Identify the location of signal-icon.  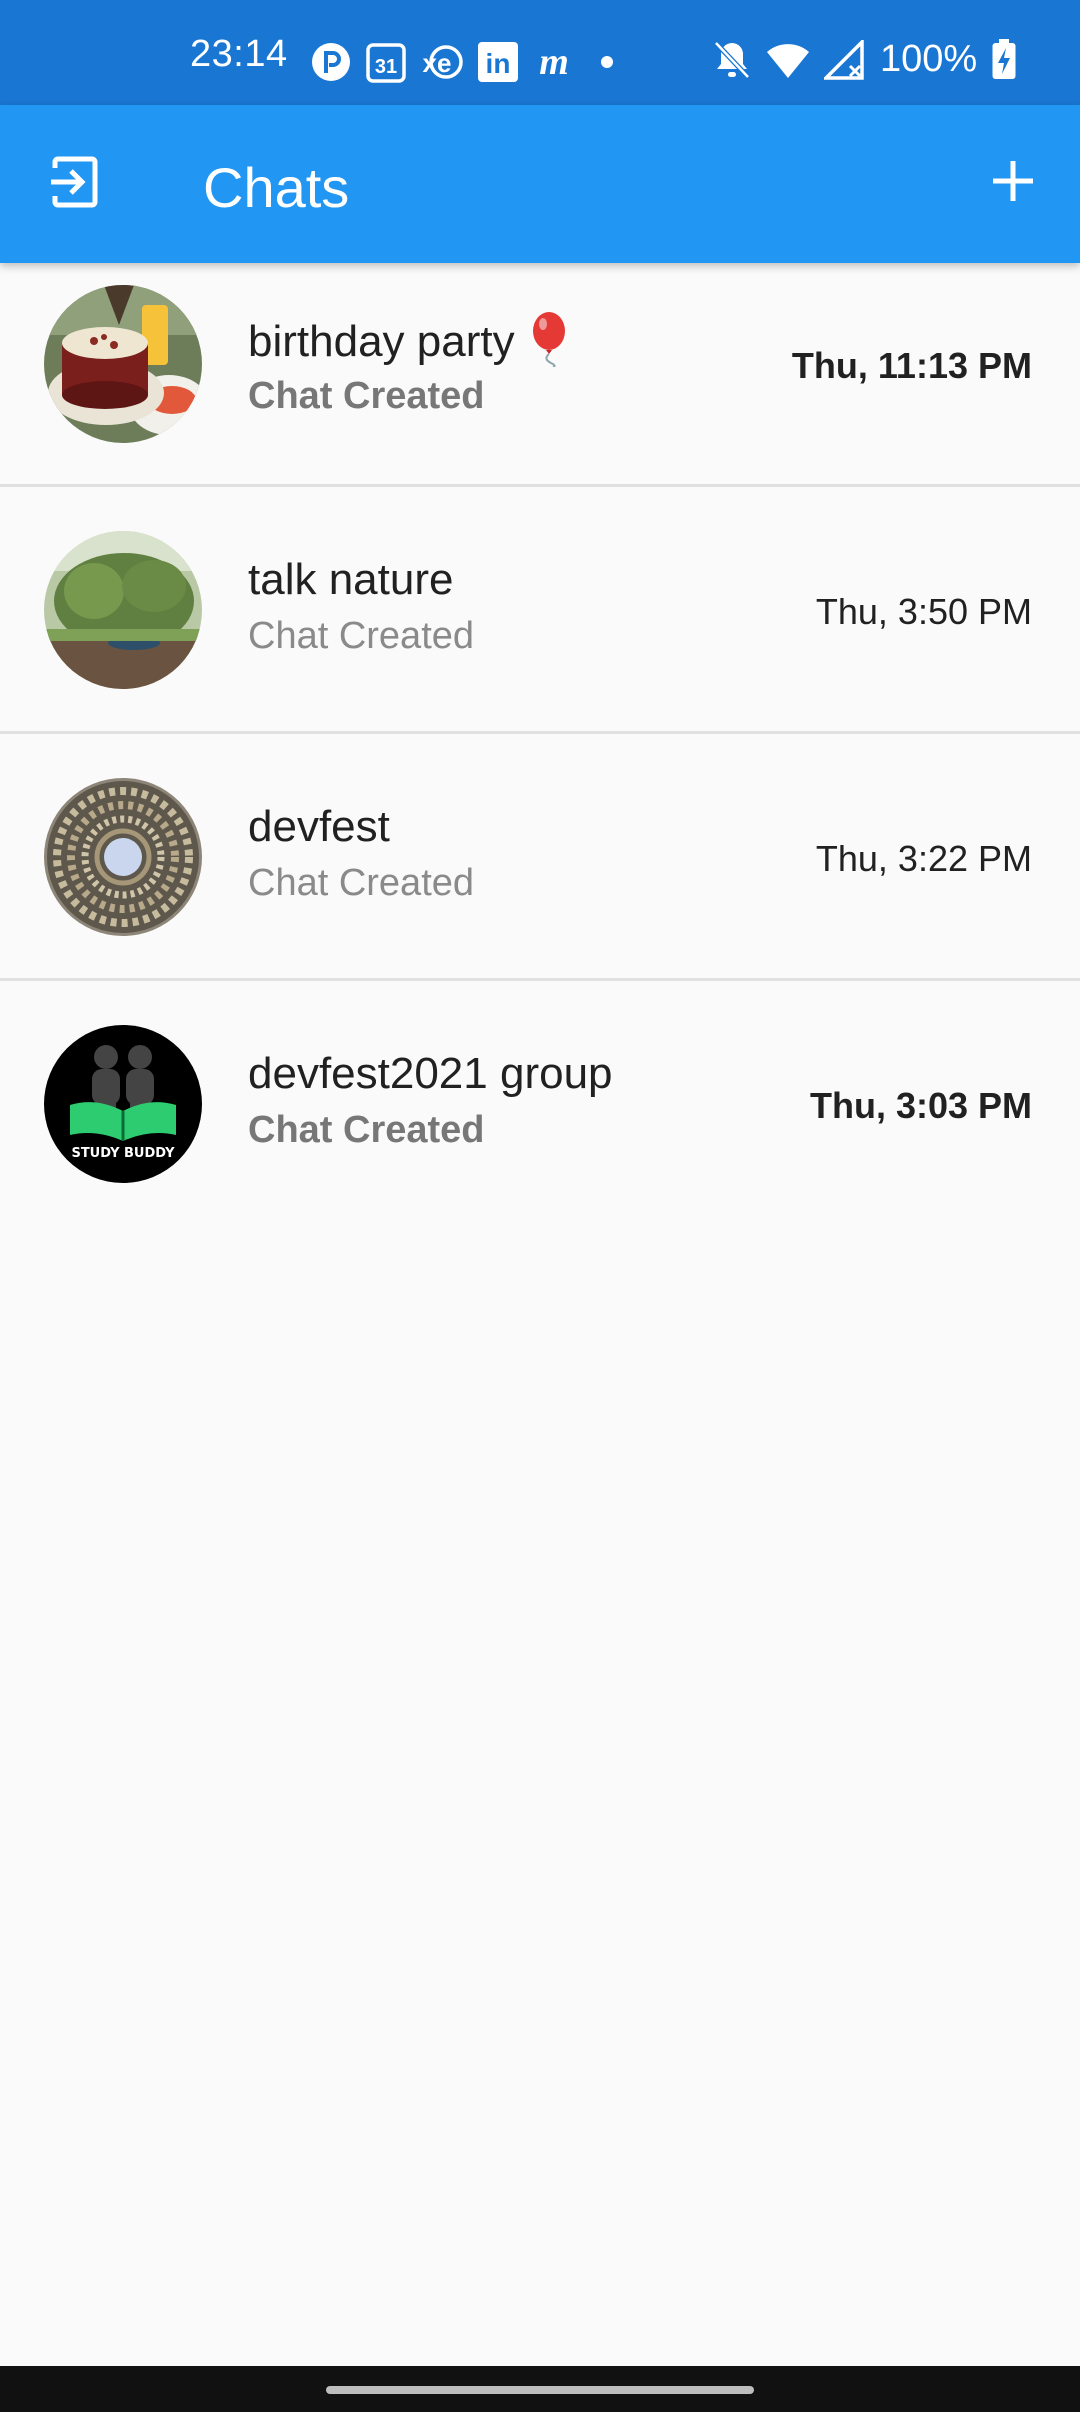
(844, 60).